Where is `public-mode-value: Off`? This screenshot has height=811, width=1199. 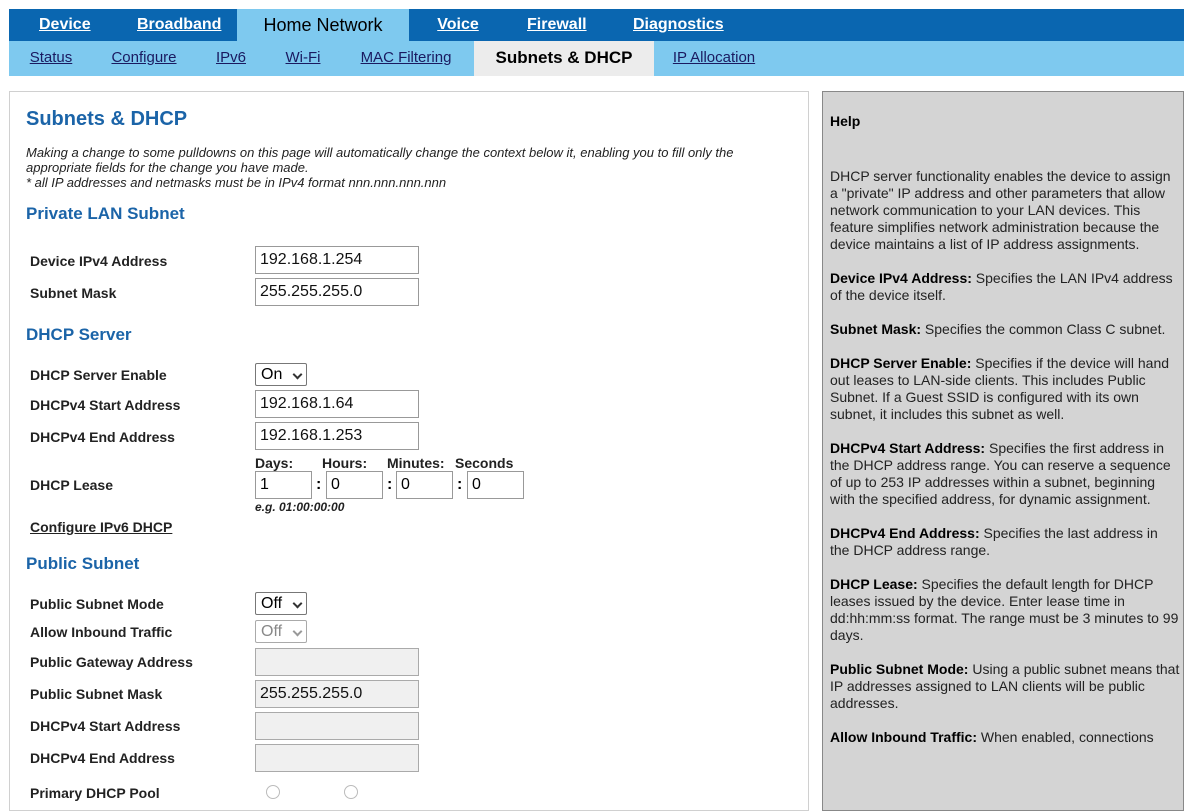 public-mode-value: Off is located at coordinates (272, 603).